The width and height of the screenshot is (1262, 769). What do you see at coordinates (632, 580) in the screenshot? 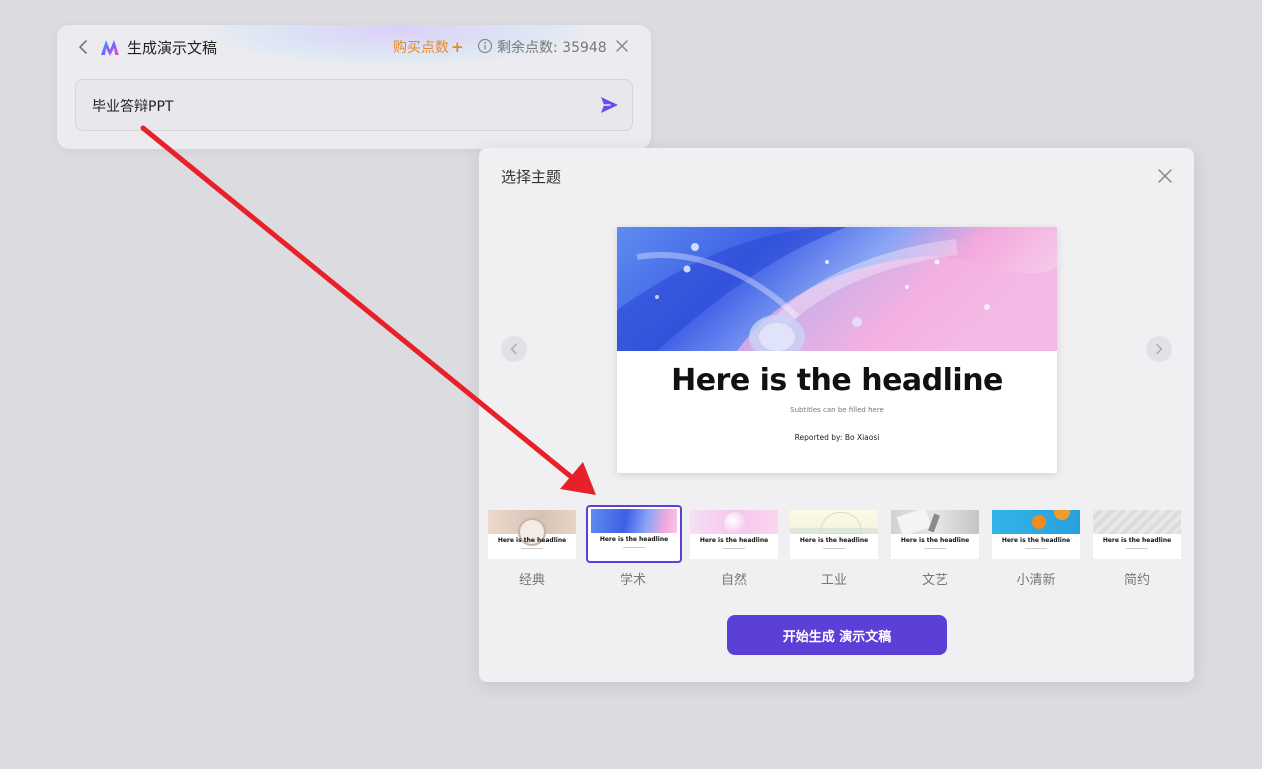
I see `theme-label: 学术` at bounding box center [632, 580].